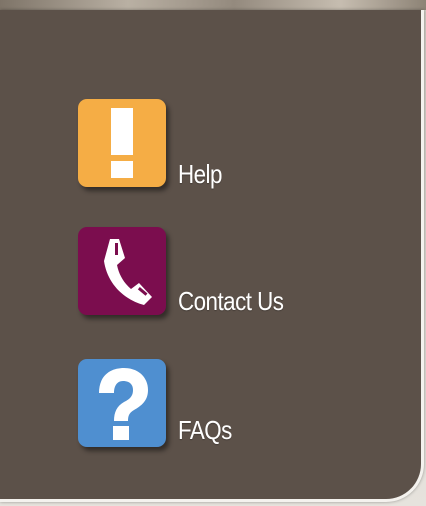 Image resolution: width=426 pixels, height=506 pixels. I want to click on contact-us-label: Contact Us, so click(231, 301).